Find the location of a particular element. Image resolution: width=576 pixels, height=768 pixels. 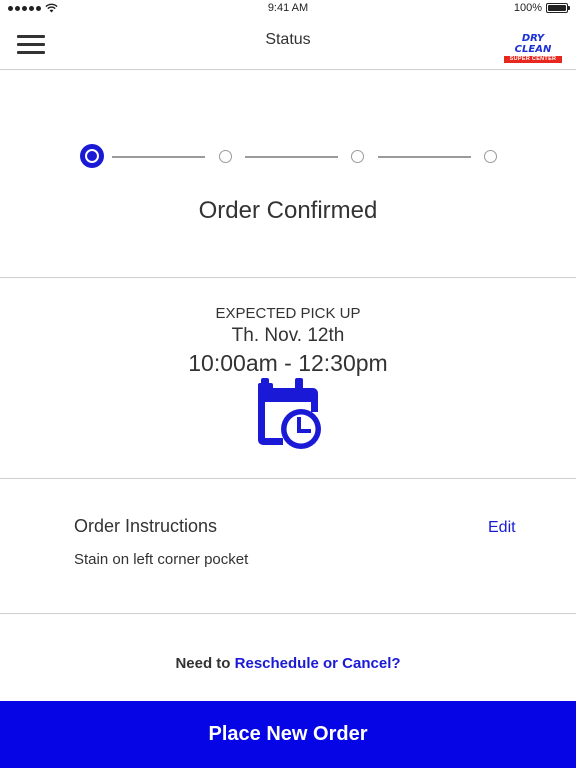

logo-line1: DRY CLEAN is located at coordinates (533, 44).